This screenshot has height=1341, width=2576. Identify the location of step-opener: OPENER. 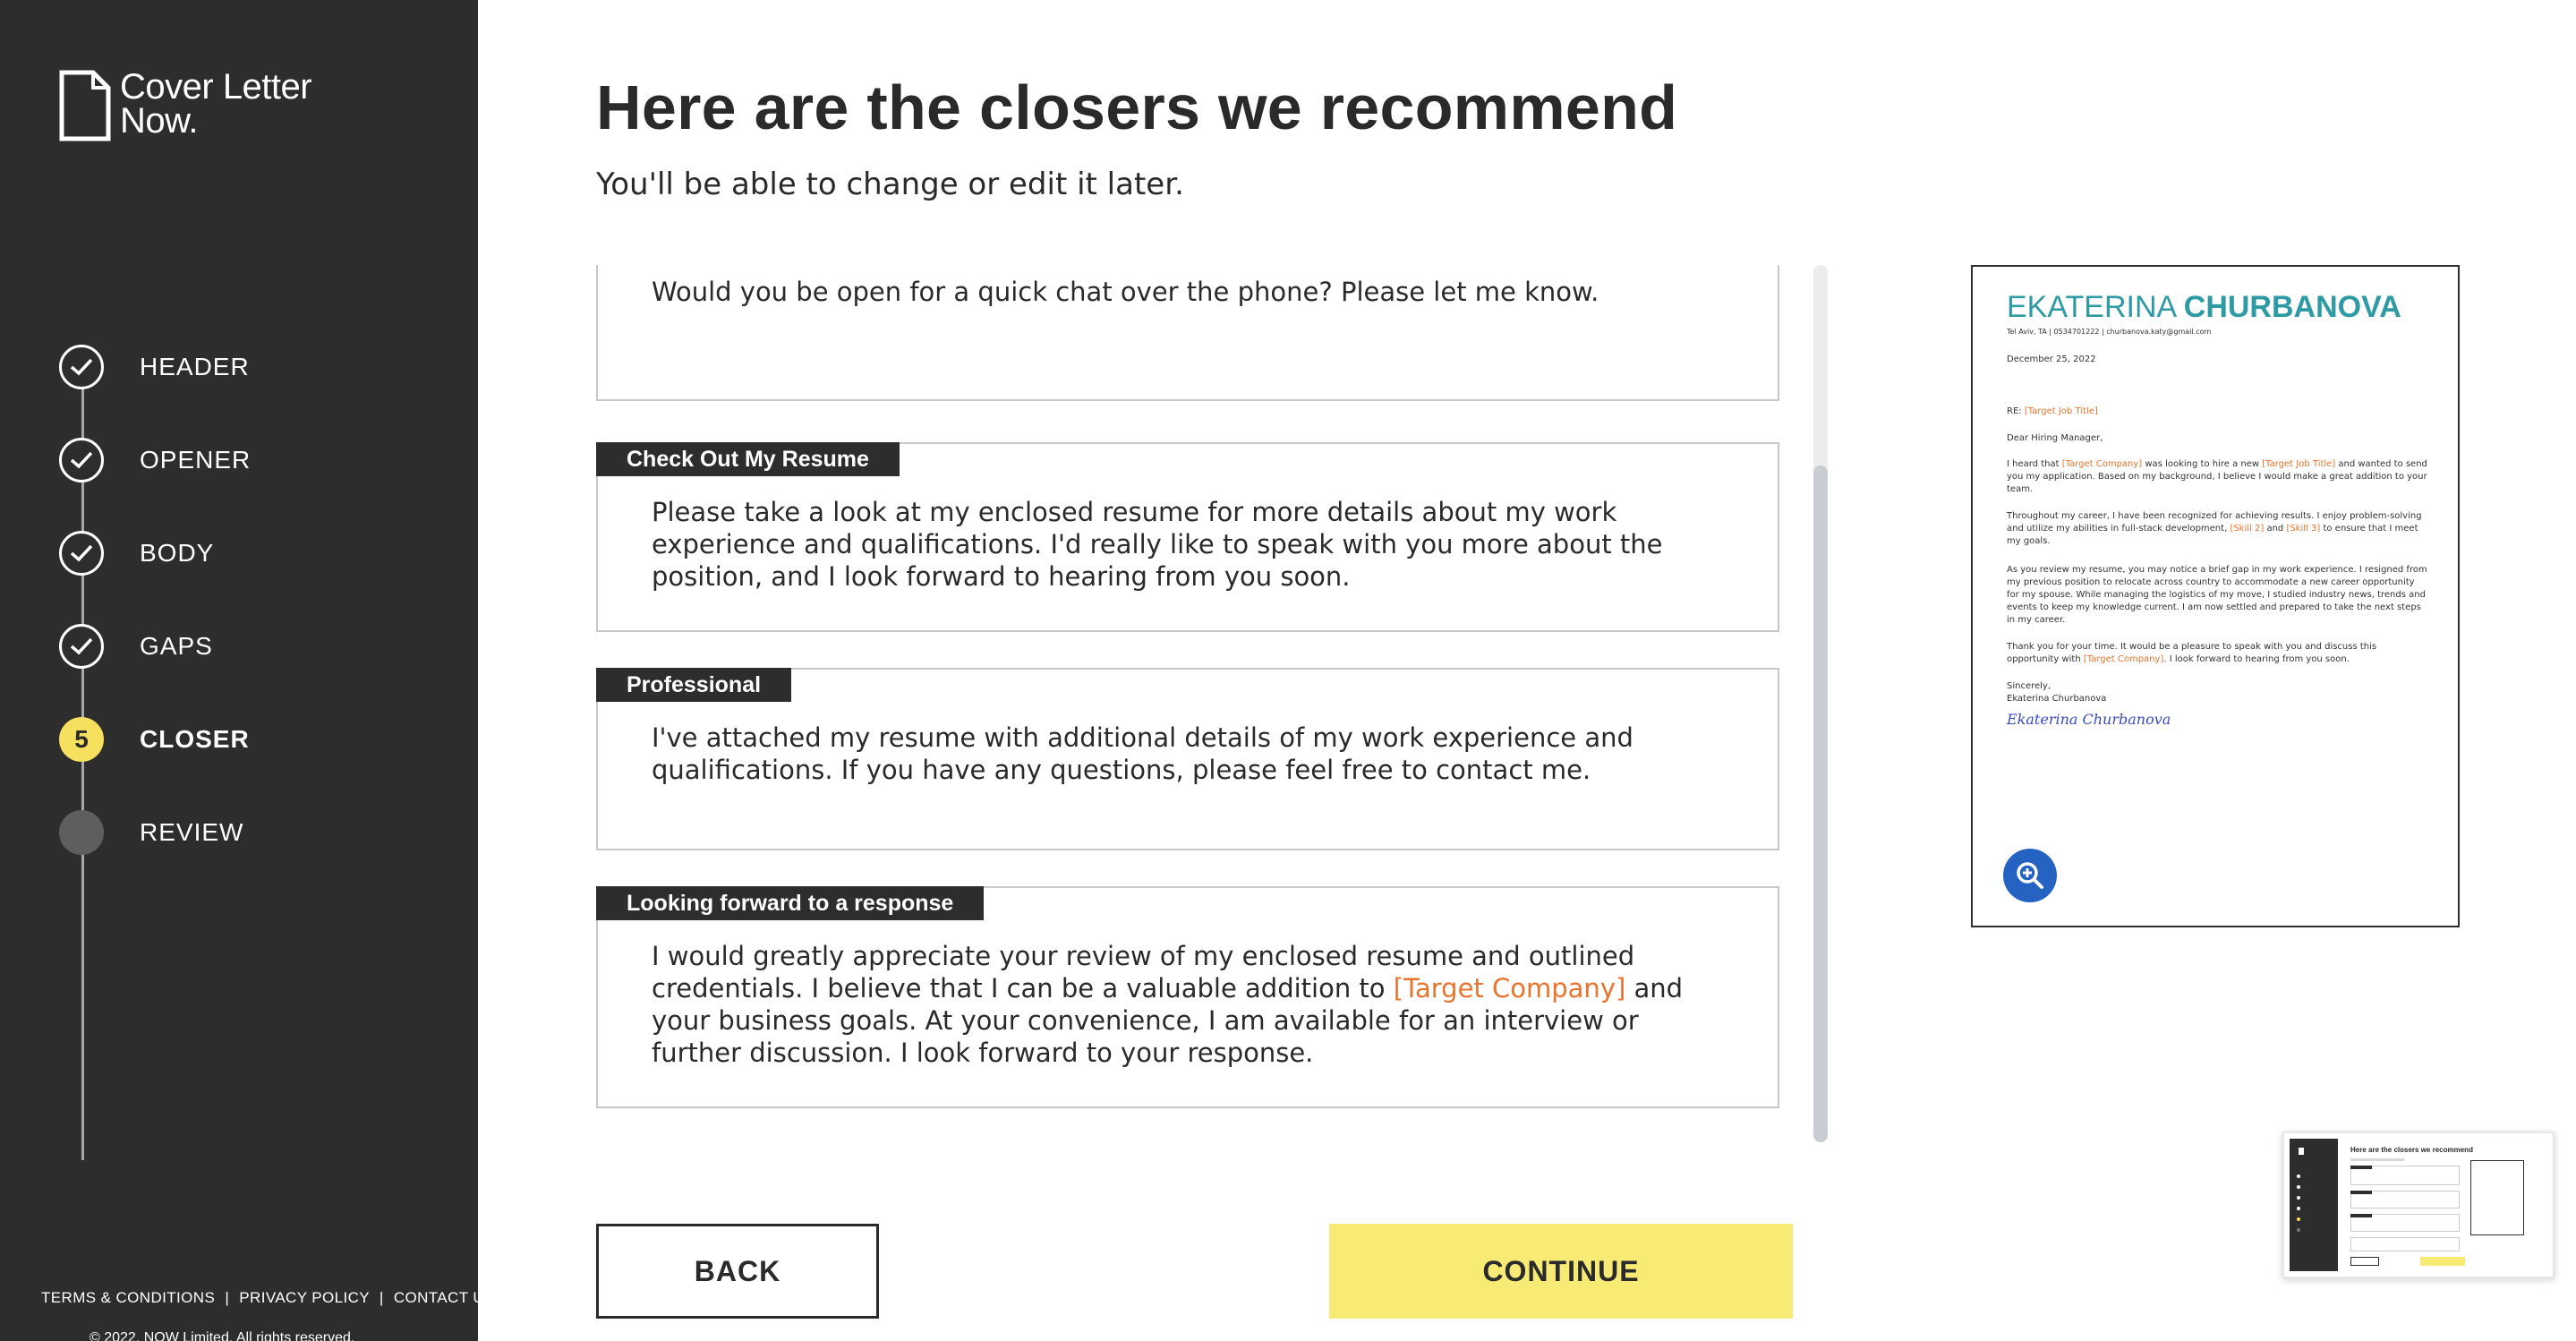
(155, 460).